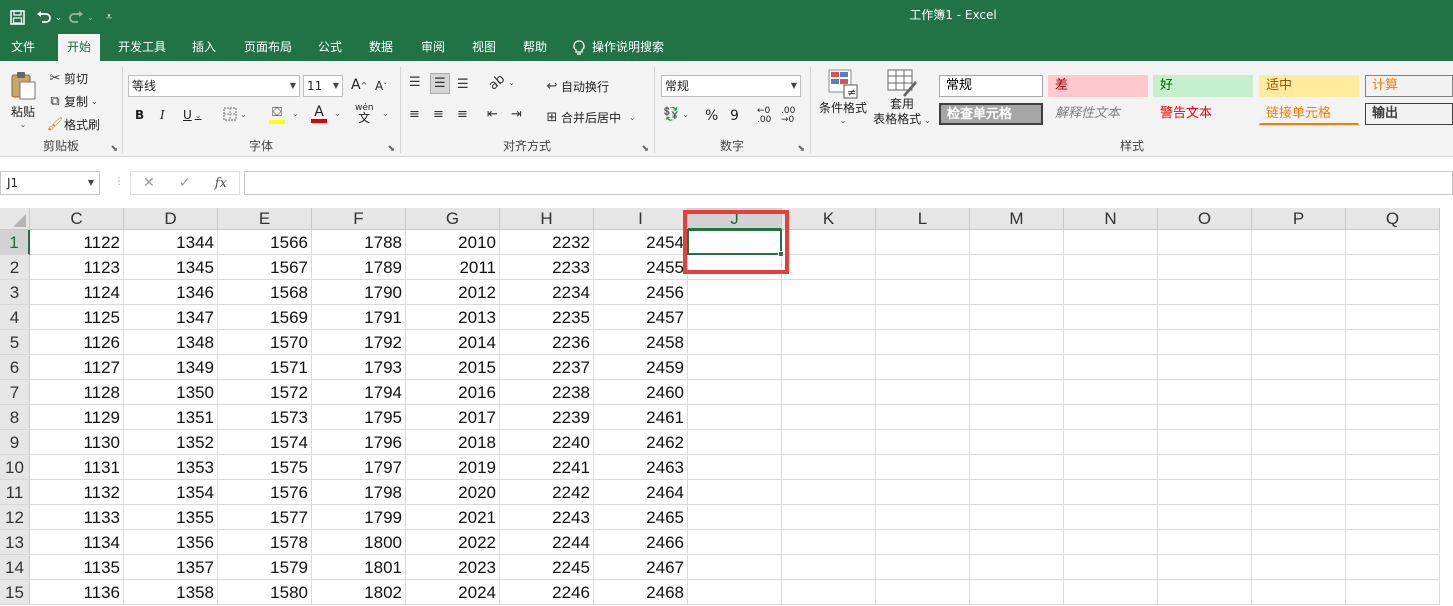  What do you see at coordinates (462, 114) in the screenshot?
I see `align-right-button: ≡` at bounding box center [462, 114].